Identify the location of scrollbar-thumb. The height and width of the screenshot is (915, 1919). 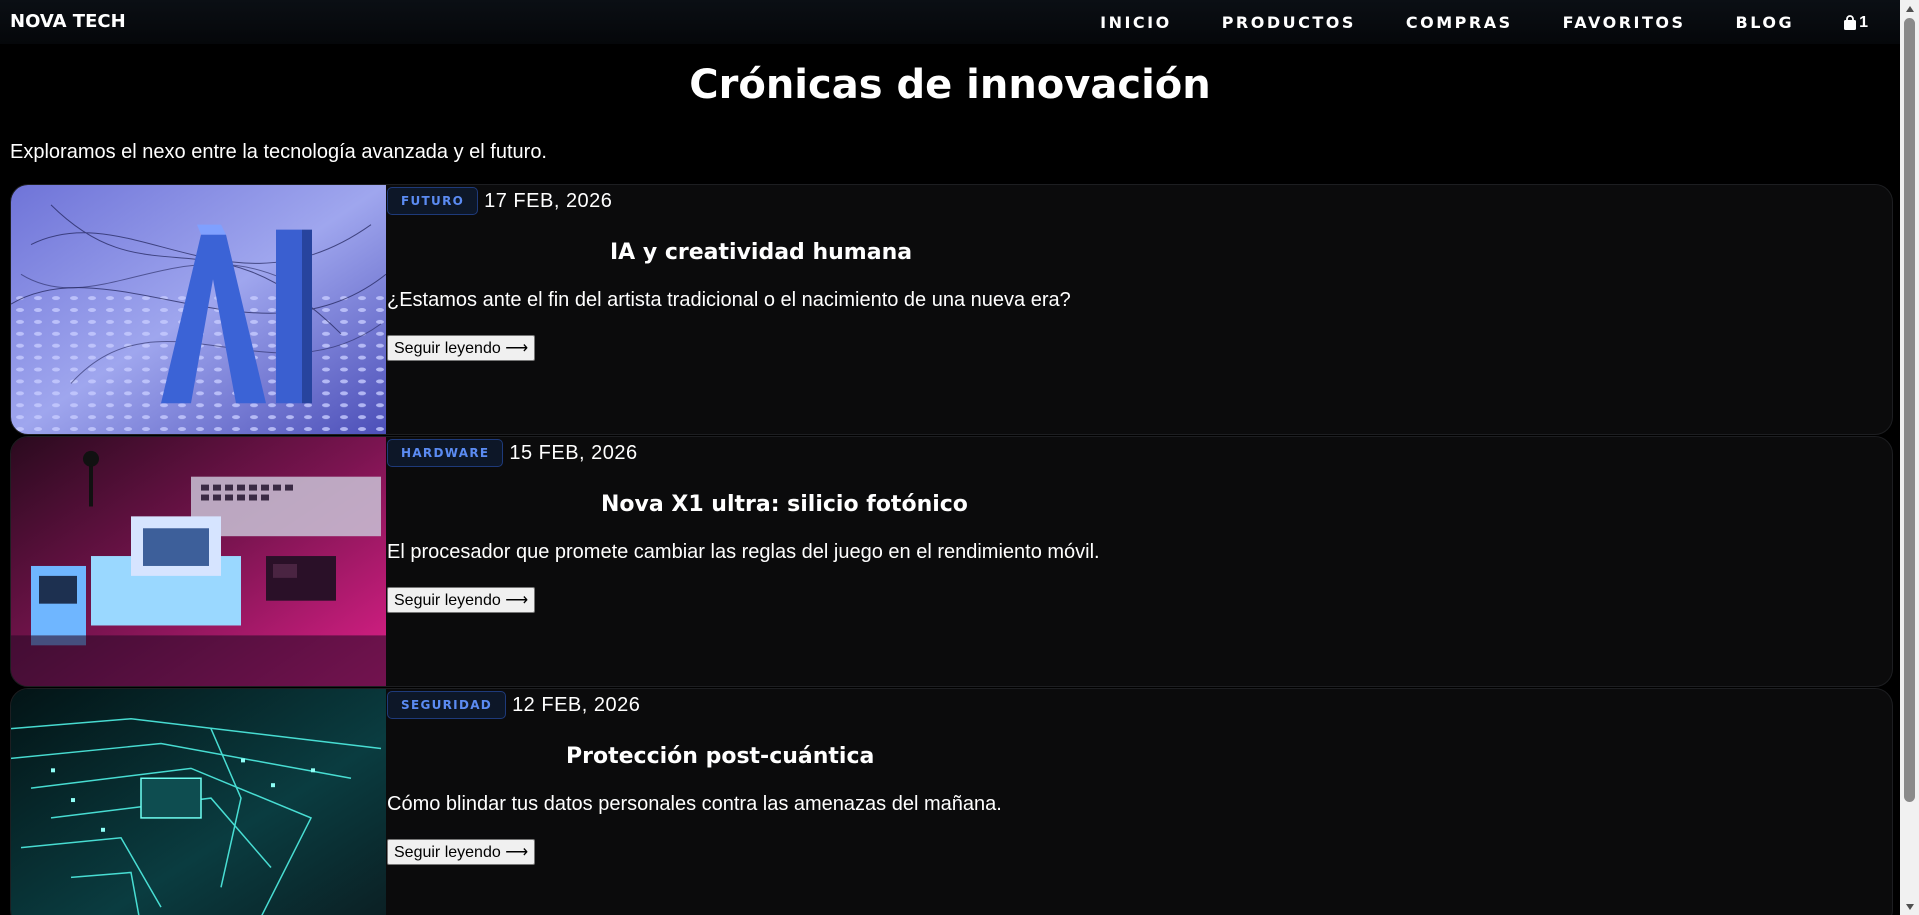
(1909, 410).